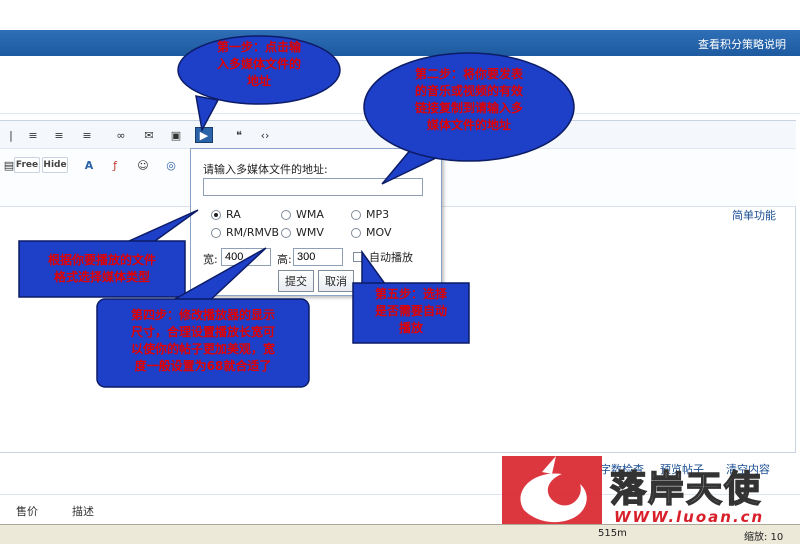 The width and height of the screenshot is (800, 544). Describe the element at coordinates (27, 511) in the screenshot. I see `tab-price: 售价` at that location.